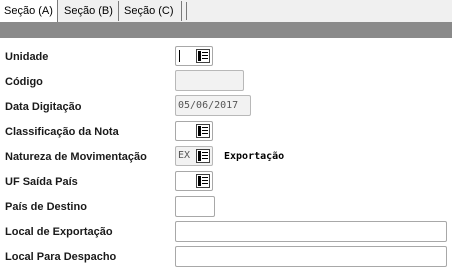  Describe the element at coordinates (61, 257) in the screenshot. I see `local-despacho-label: Local Para Despacho` at that location.